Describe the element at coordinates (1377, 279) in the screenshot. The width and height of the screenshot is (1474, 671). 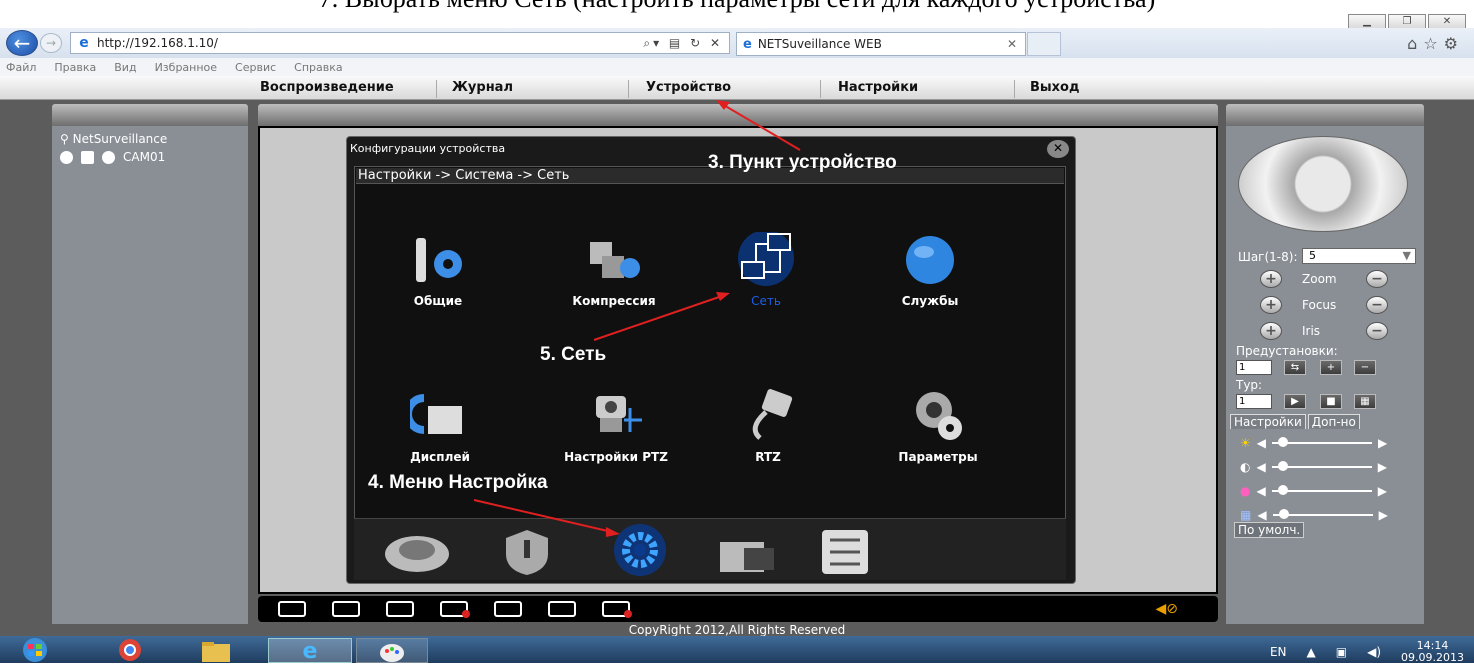
I see `zoom-out-button: −` at that location.